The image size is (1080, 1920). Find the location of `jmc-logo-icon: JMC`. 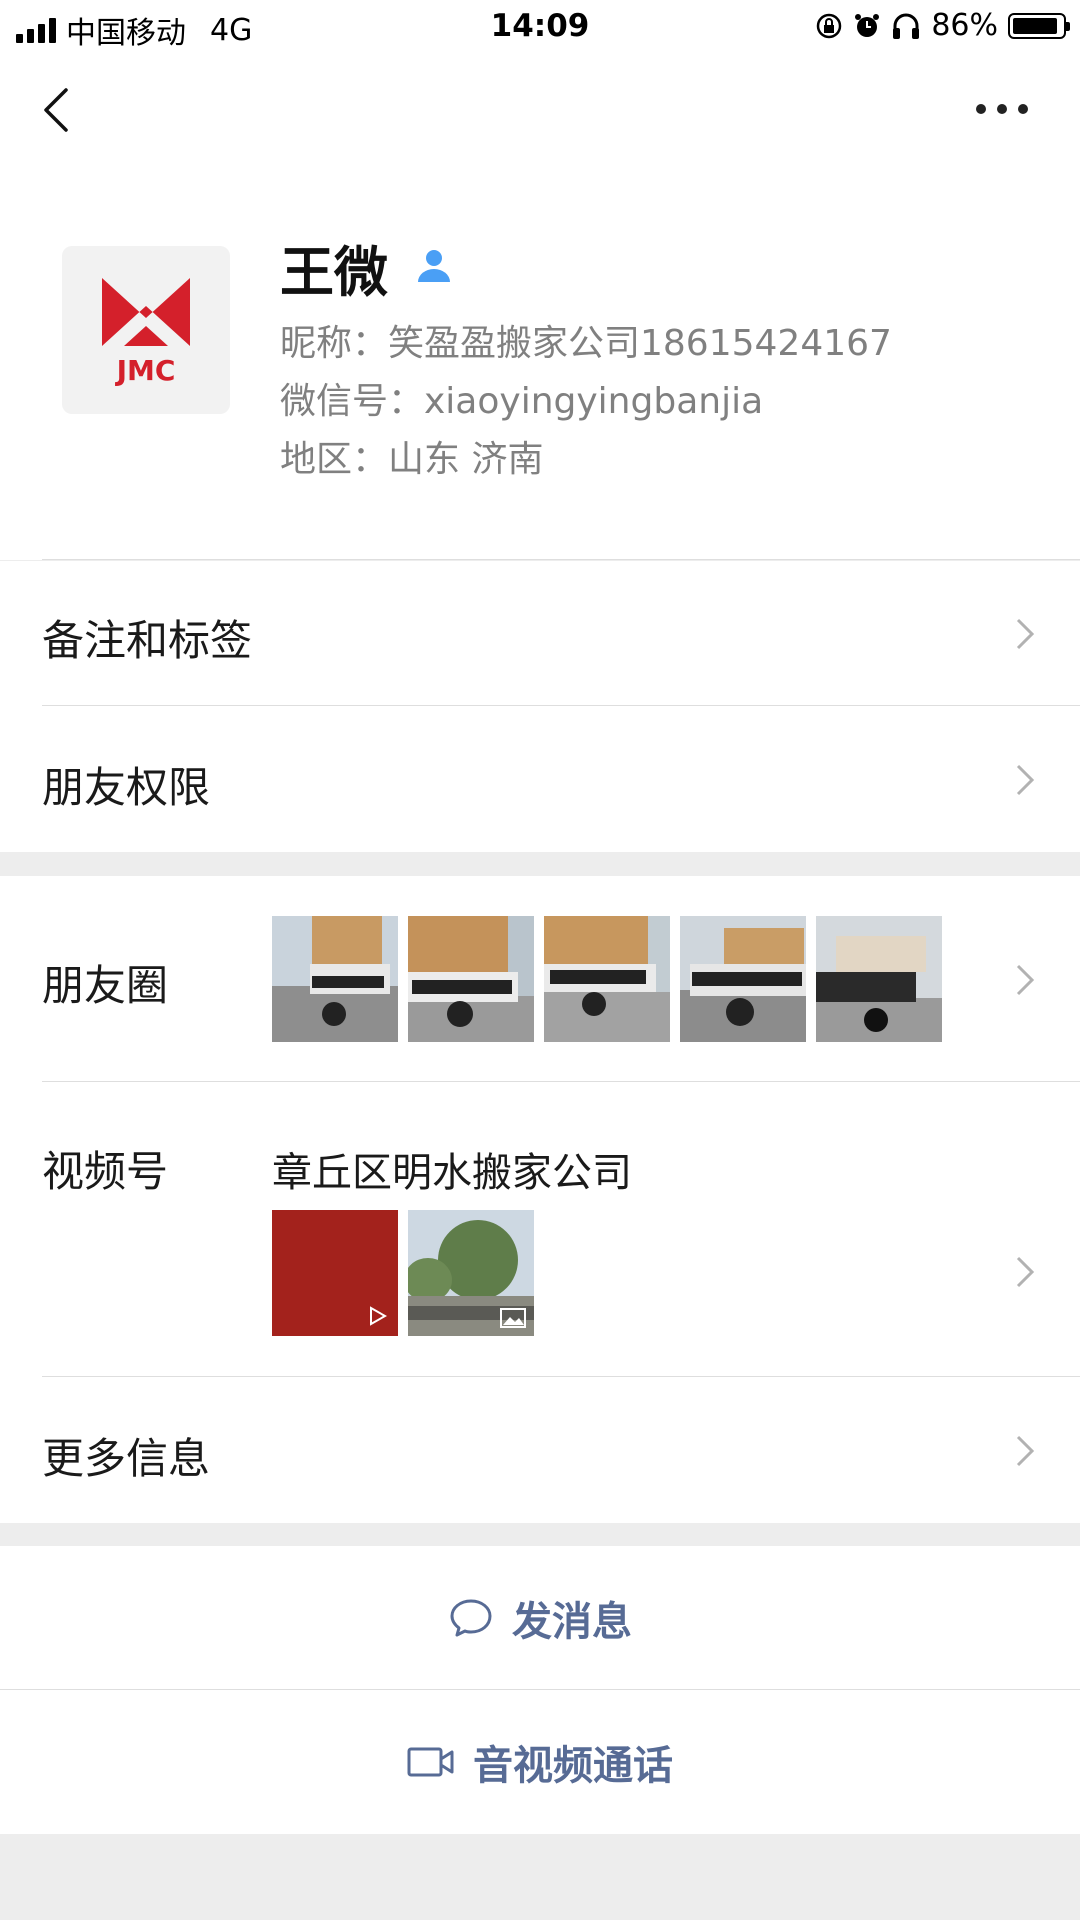

jmc-logo-icon: JMC is located at coordinates (146, 332).